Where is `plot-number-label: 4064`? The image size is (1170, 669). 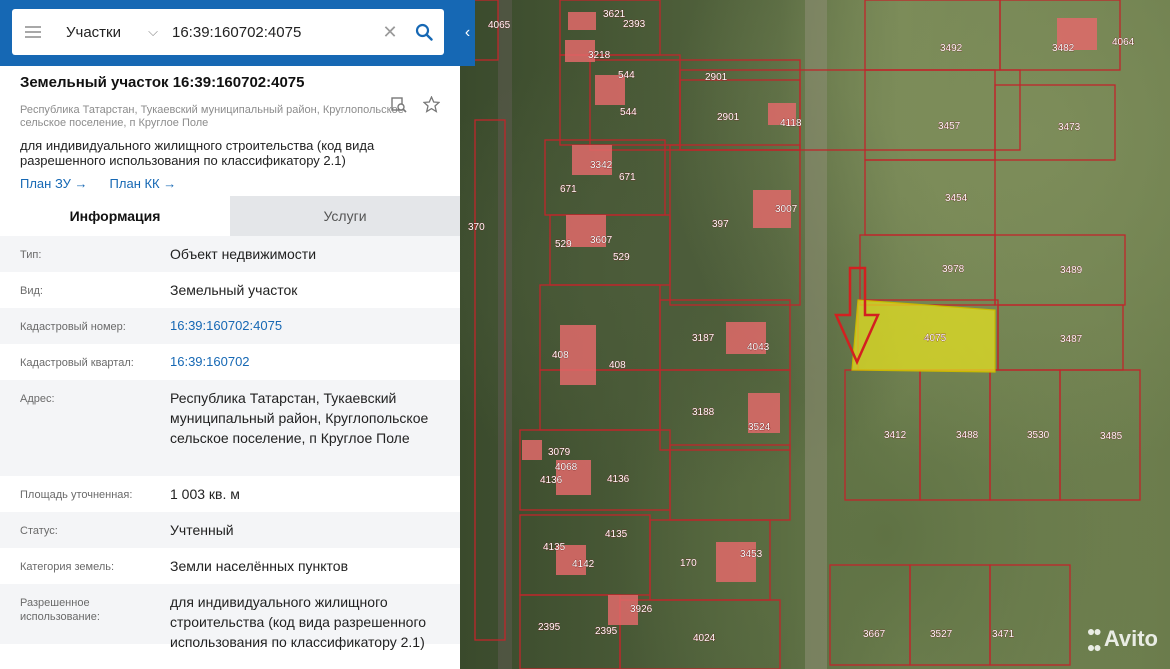 plot-number-label: 4064 is located at coordinates (1123, 42).